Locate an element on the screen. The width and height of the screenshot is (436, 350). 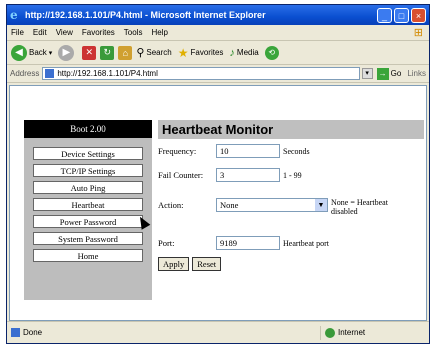
reset-button: Reset is located at coordinates (207, 264).